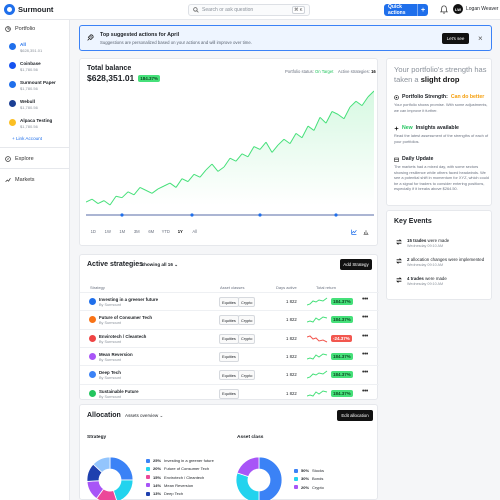 The height and width of the screenshot is (500, 500). I want to click on status-value: On Target, so click(324, 71).